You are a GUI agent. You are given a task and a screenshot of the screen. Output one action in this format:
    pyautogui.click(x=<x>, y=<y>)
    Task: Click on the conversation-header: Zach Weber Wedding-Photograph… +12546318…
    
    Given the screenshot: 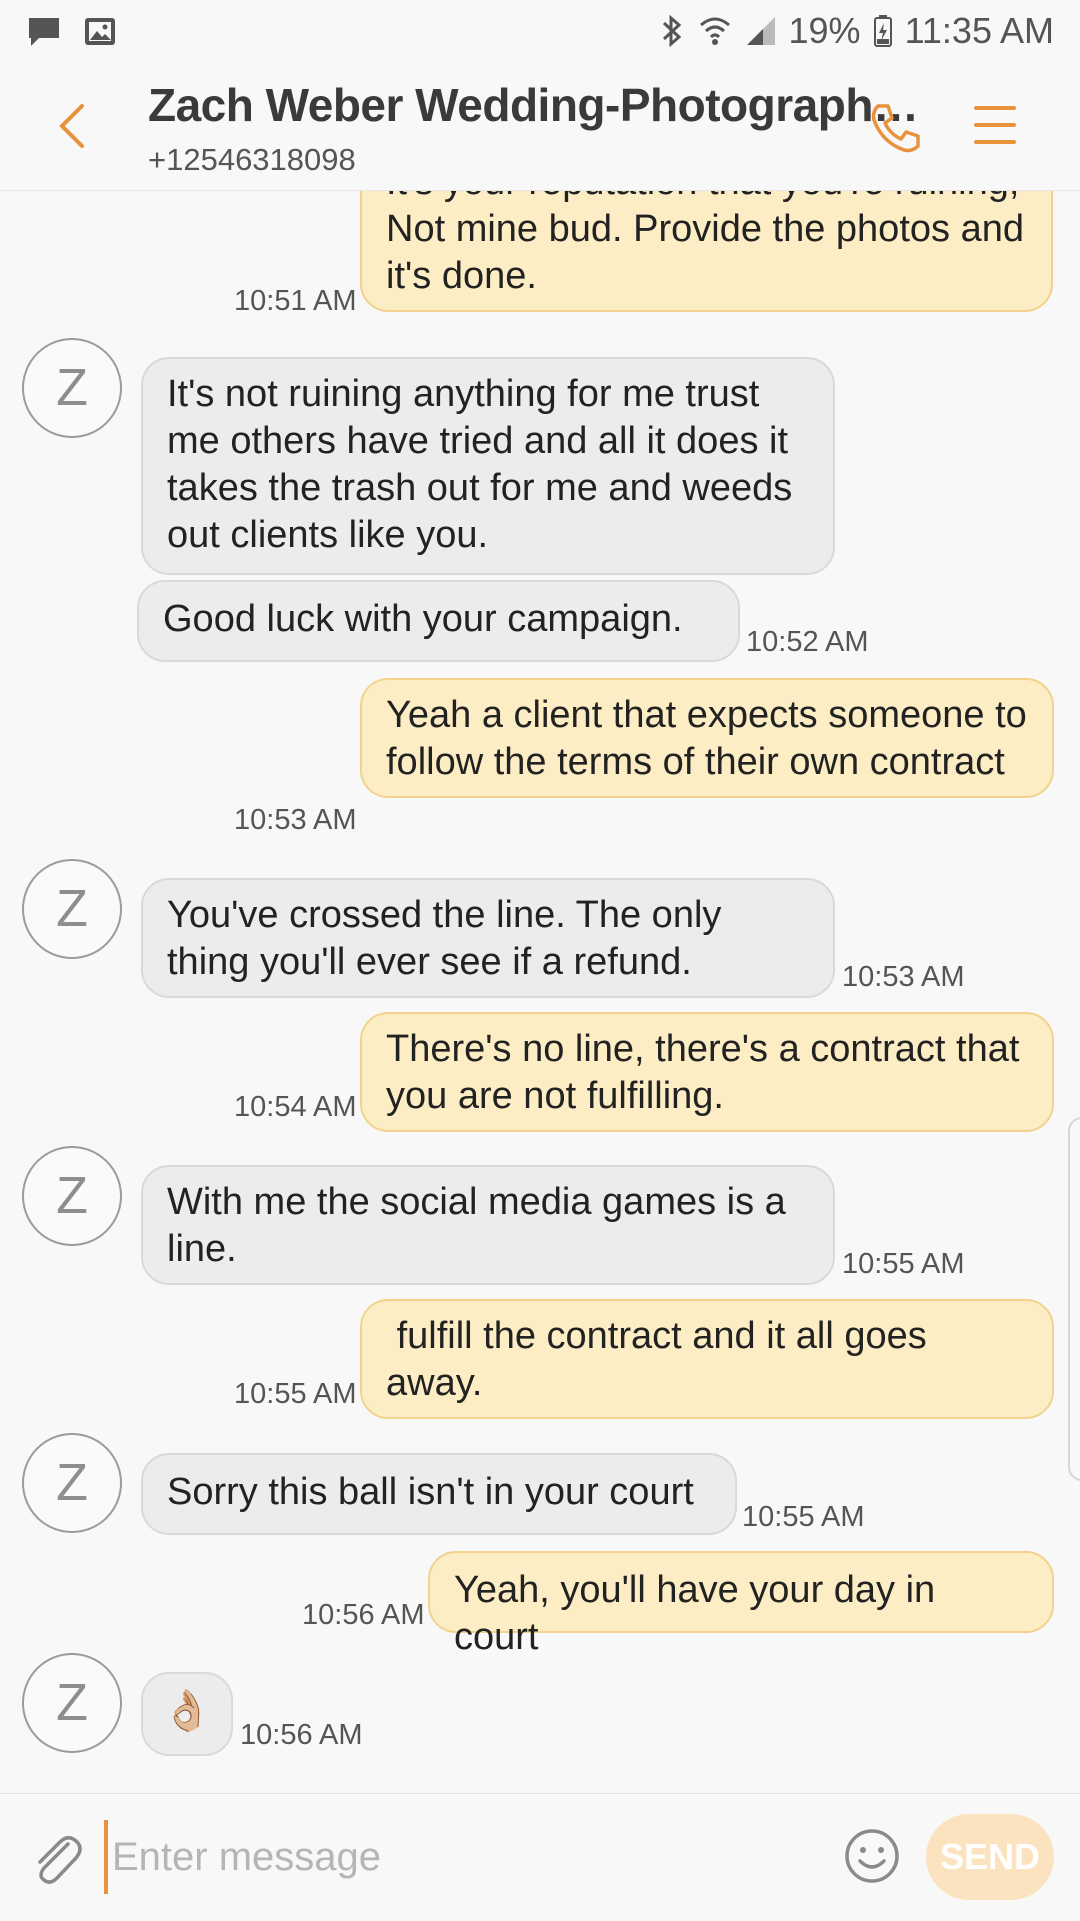 What is the action you would take?
    pyautogui.click(x=540, y=126)
    